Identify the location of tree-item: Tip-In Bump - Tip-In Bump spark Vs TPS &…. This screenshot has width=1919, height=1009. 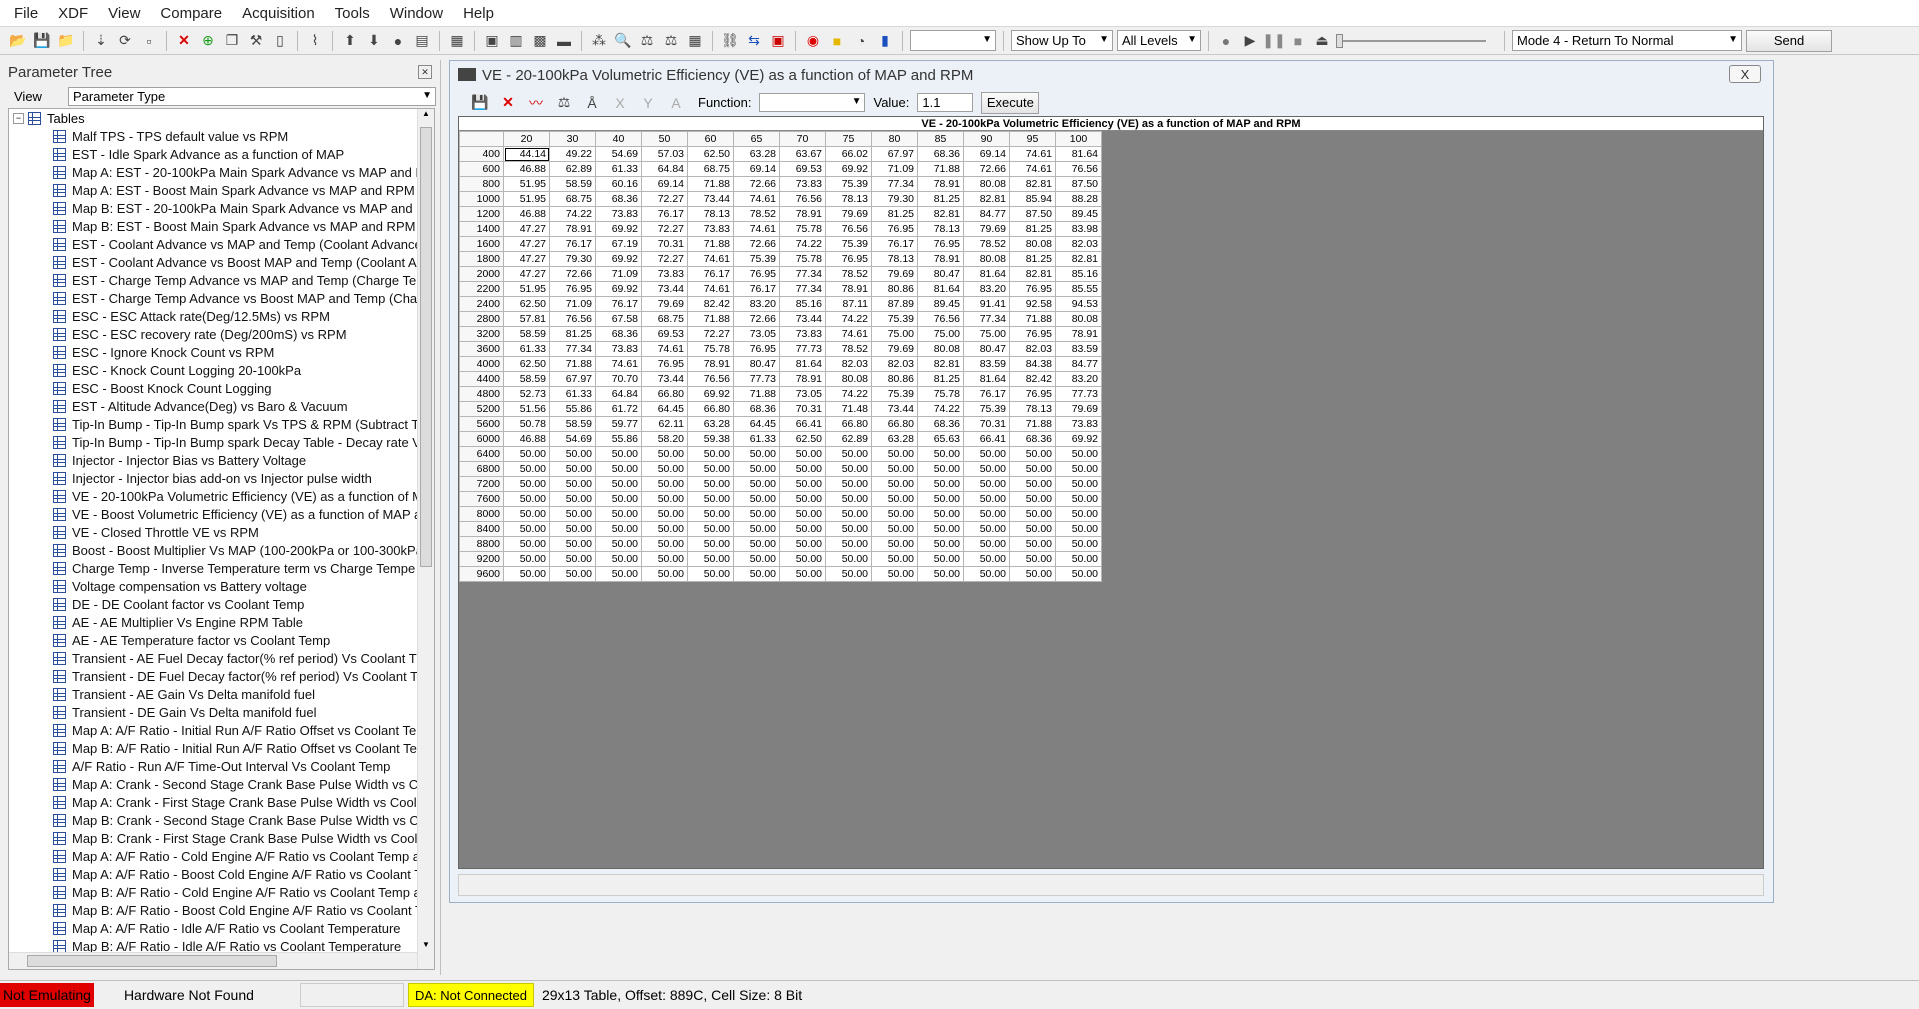
(221, 424).